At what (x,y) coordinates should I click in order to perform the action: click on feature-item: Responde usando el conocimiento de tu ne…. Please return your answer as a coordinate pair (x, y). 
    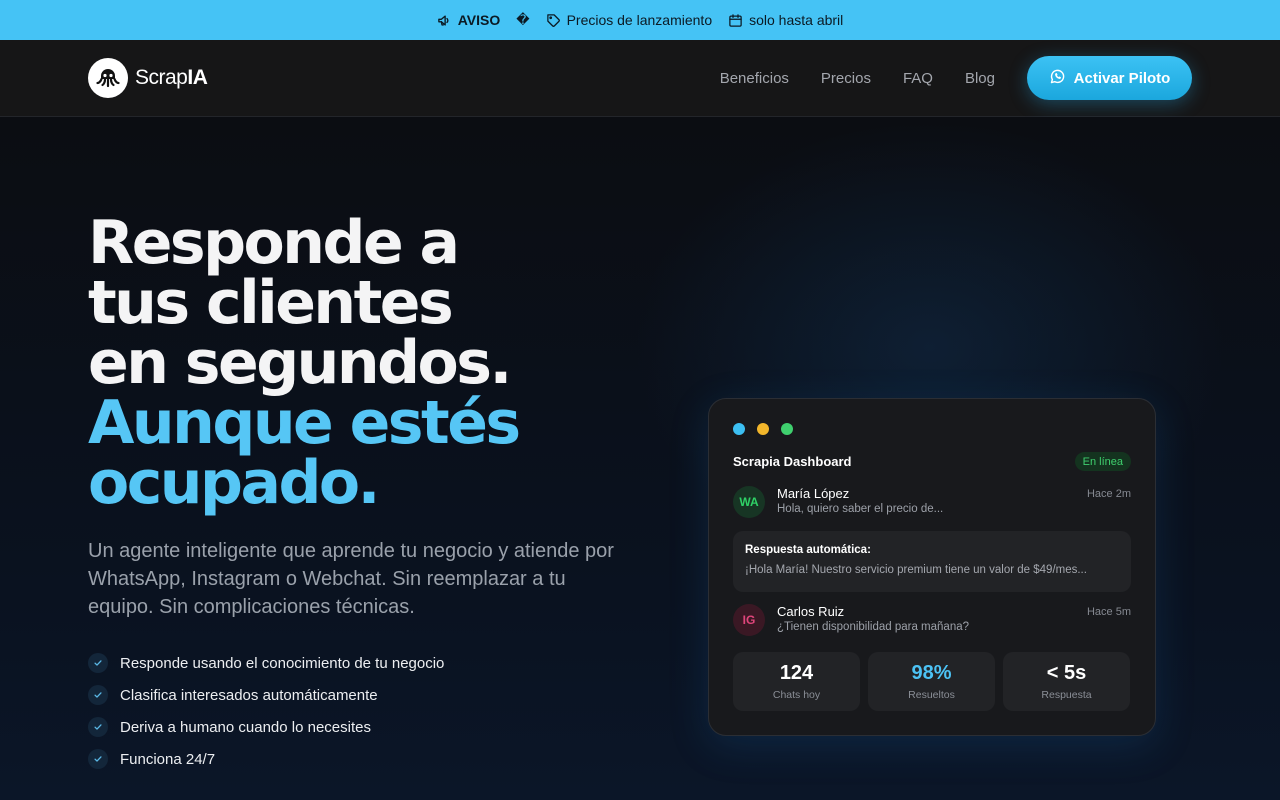
    Looking at the image, I should click on (266, 663).